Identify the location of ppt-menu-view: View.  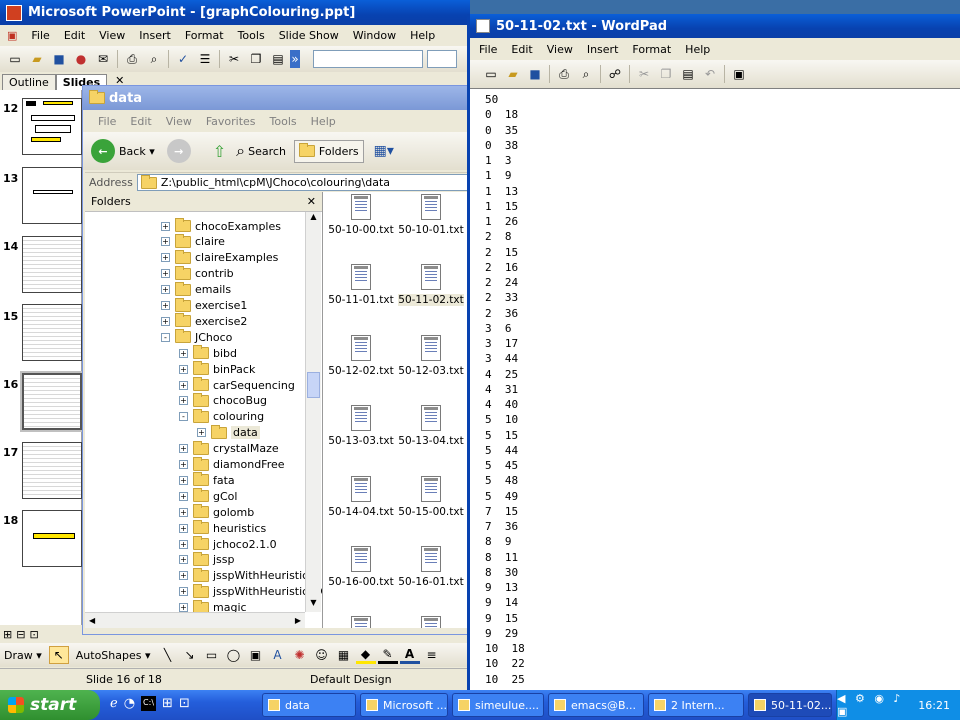
(112, 35).